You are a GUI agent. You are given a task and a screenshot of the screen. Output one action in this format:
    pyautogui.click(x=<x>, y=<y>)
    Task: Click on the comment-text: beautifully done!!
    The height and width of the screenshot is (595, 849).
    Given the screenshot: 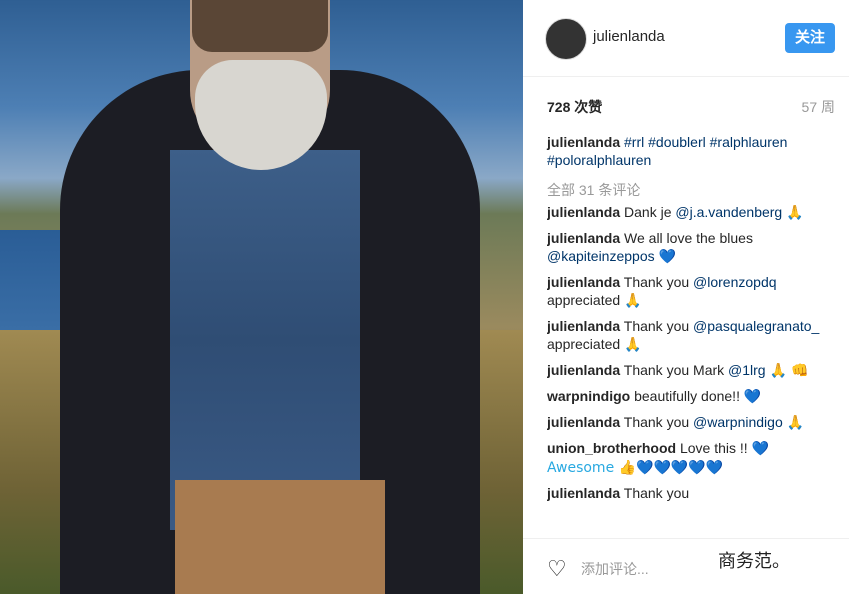 What is the action you would take?
    pyautogui.click(x=689, y=396)
    